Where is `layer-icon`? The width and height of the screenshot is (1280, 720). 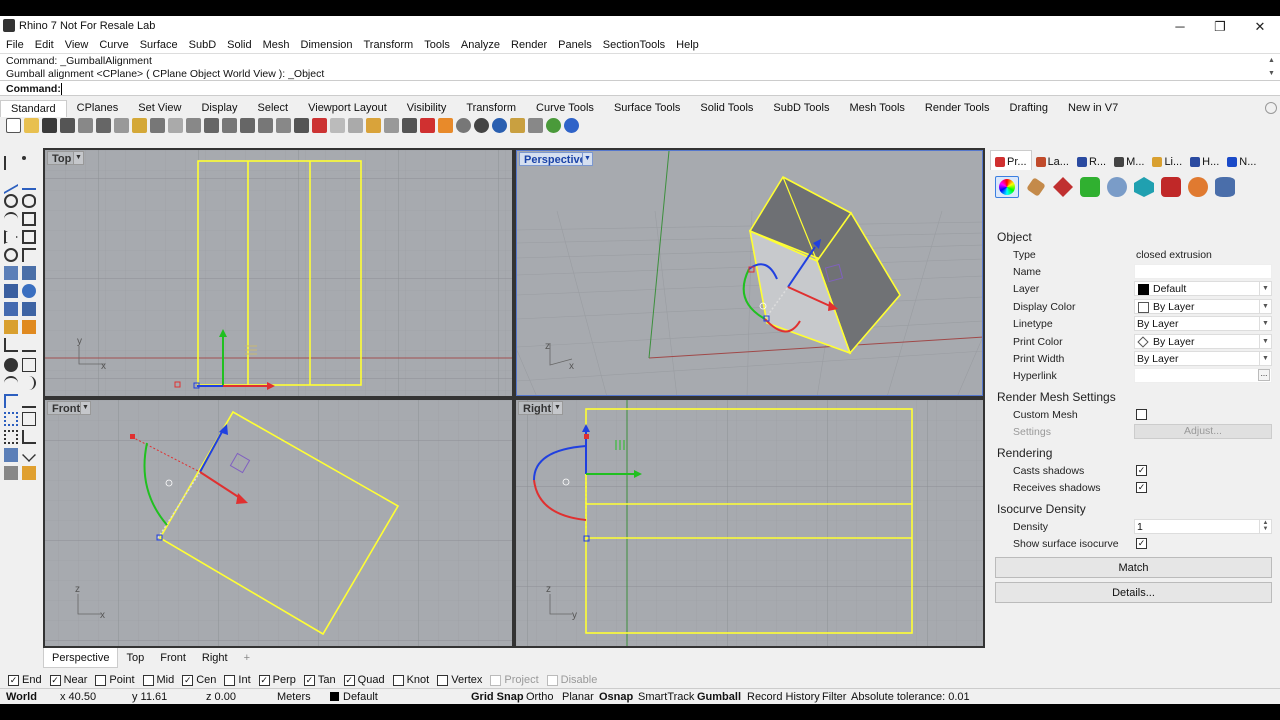
layer-icon is located at coordinates (427, 125).